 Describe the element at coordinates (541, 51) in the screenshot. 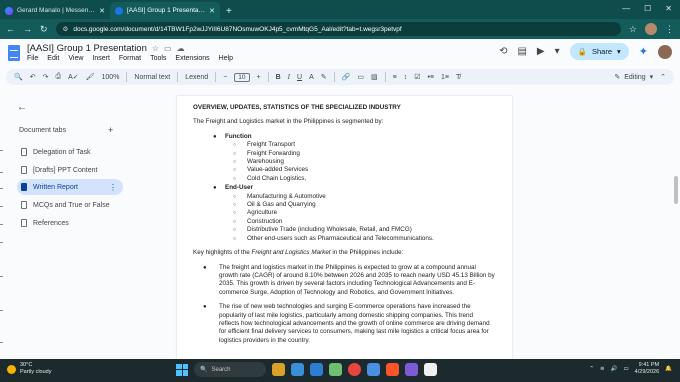

I see `meet-icon: ▶` at that location.